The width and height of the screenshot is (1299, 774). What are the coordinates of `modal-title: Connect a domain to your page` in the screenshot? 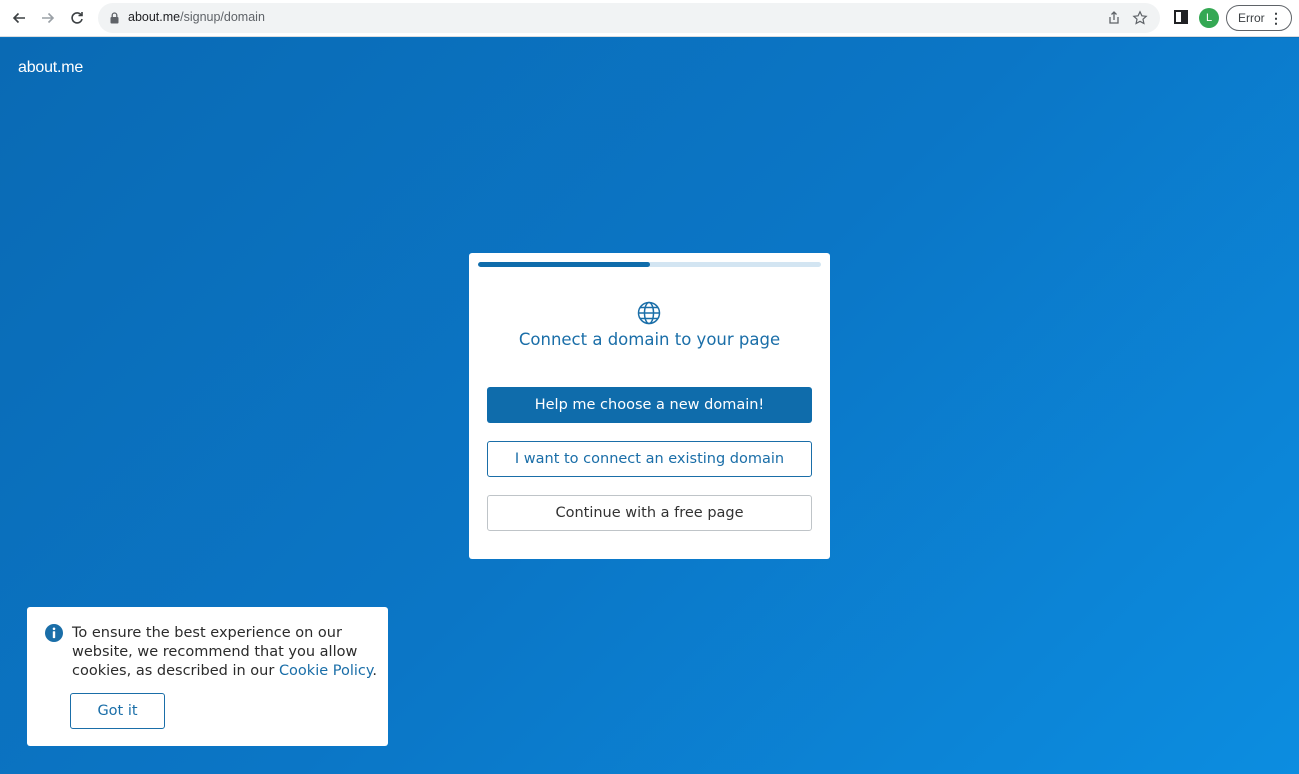 It's located at (649, 339).